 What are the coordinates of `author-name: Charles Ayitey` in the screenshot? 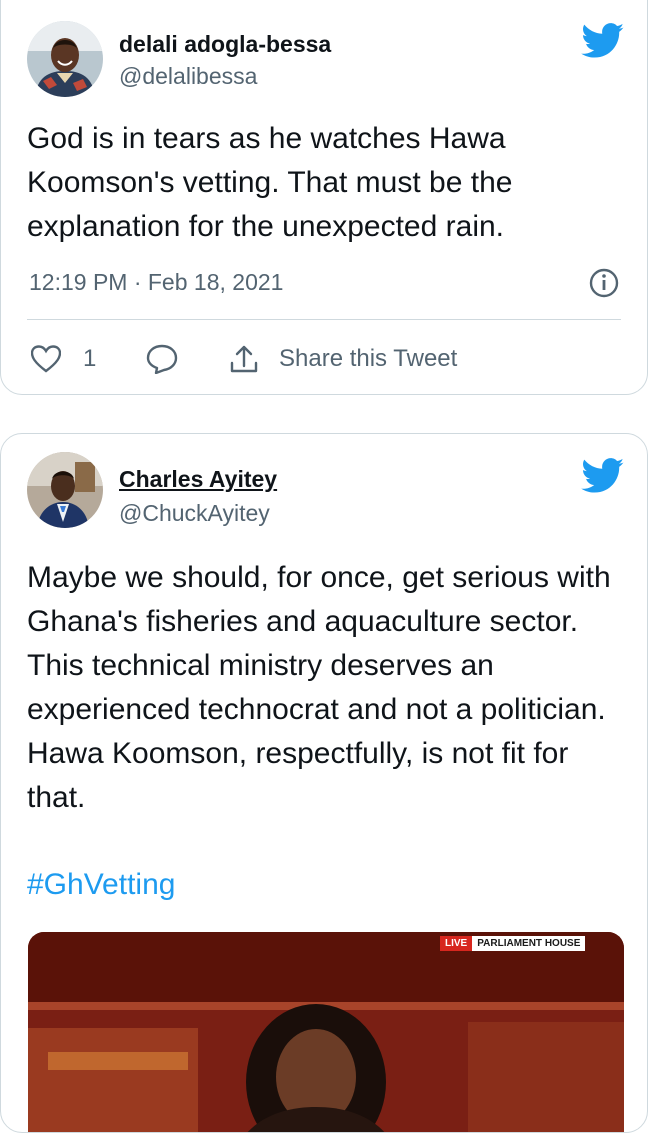 It's located at (198, 479).